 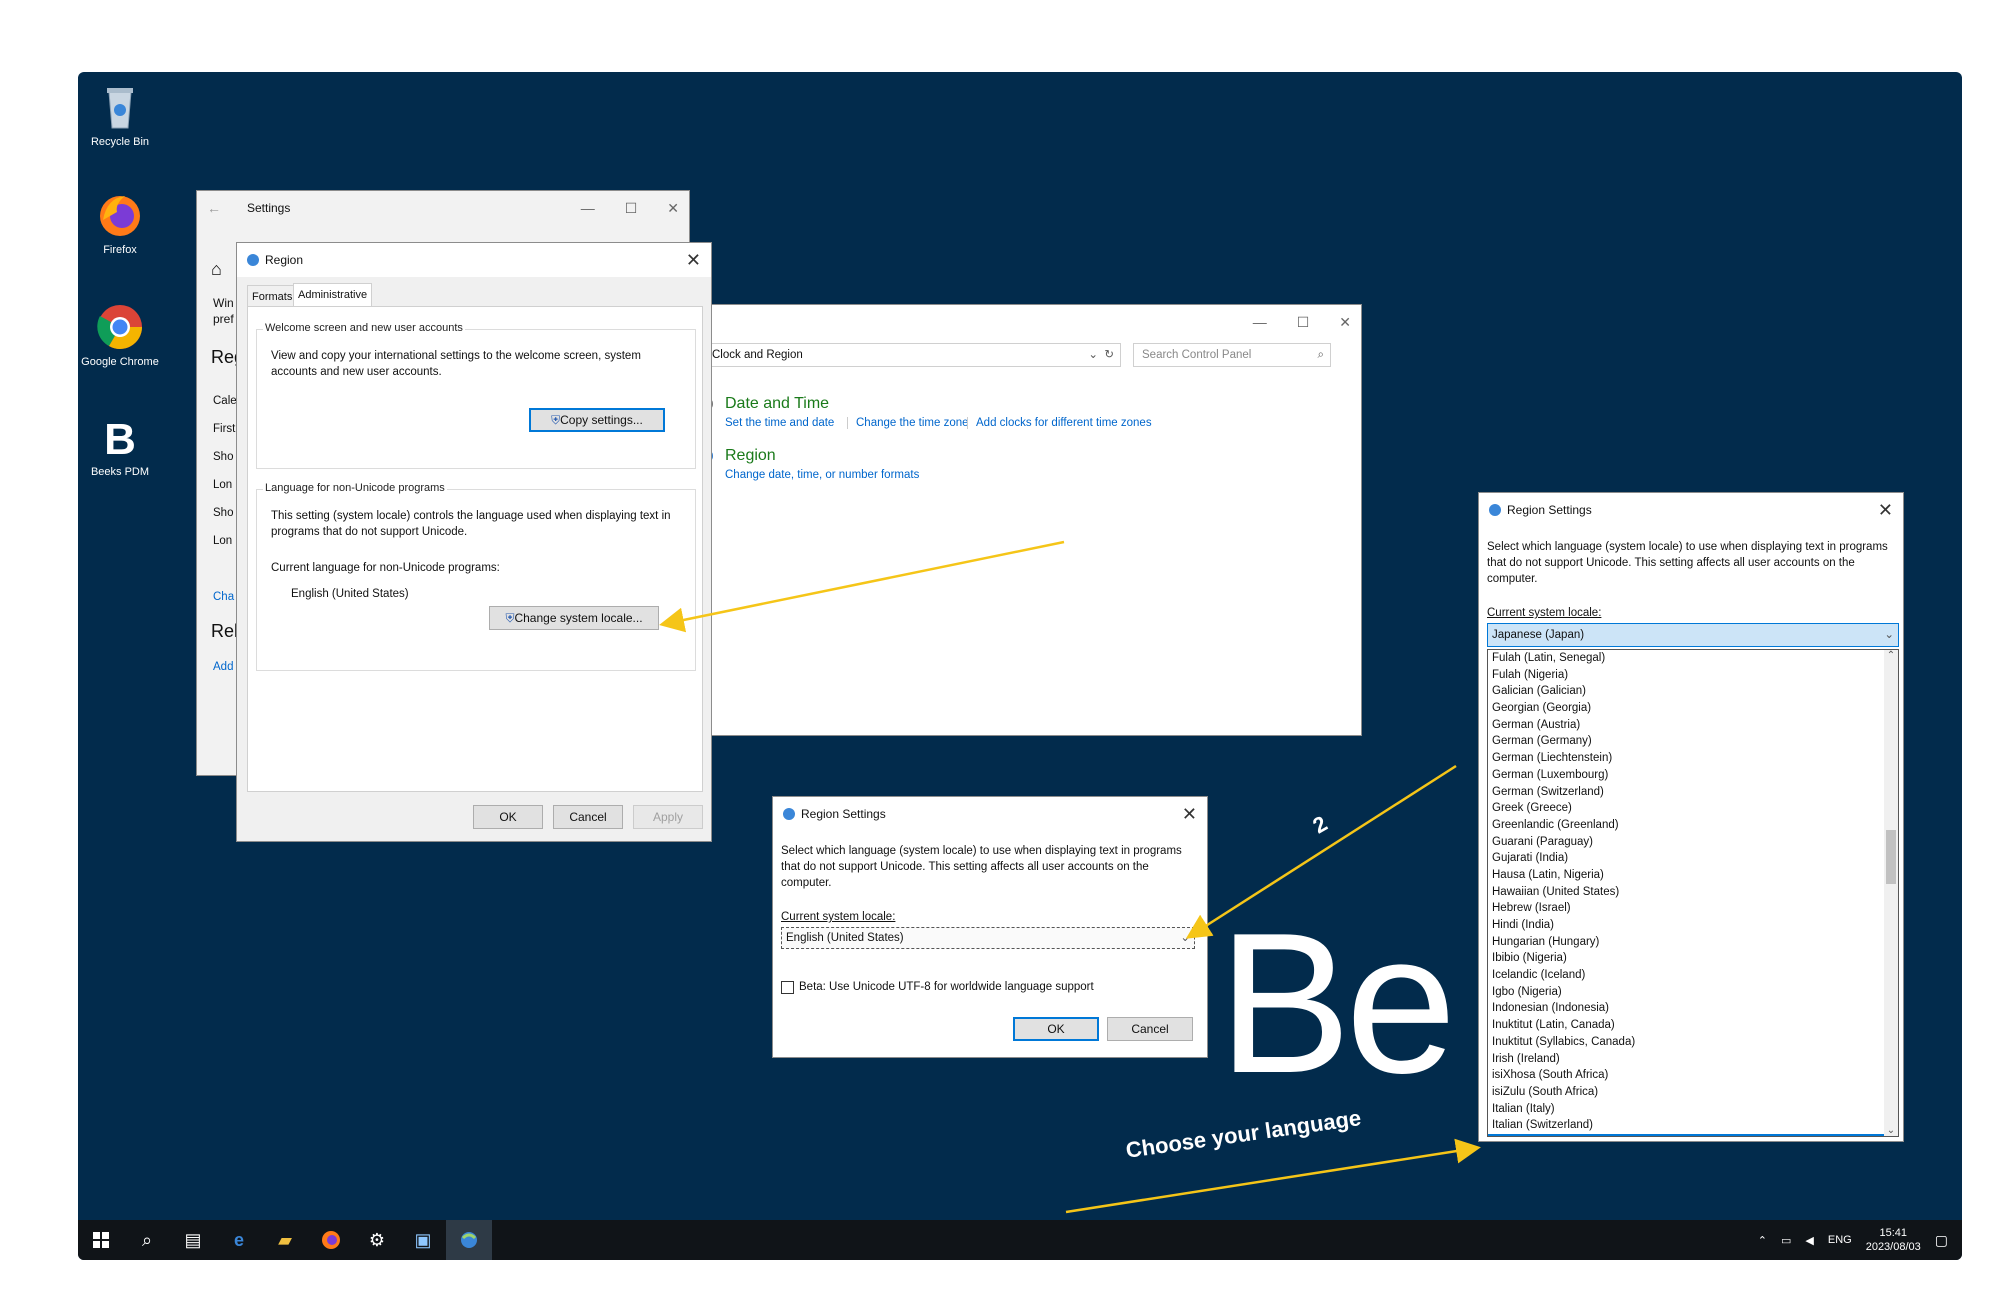 I want to click on server-manager-icon: ▣, so click(x=423, y=1240).